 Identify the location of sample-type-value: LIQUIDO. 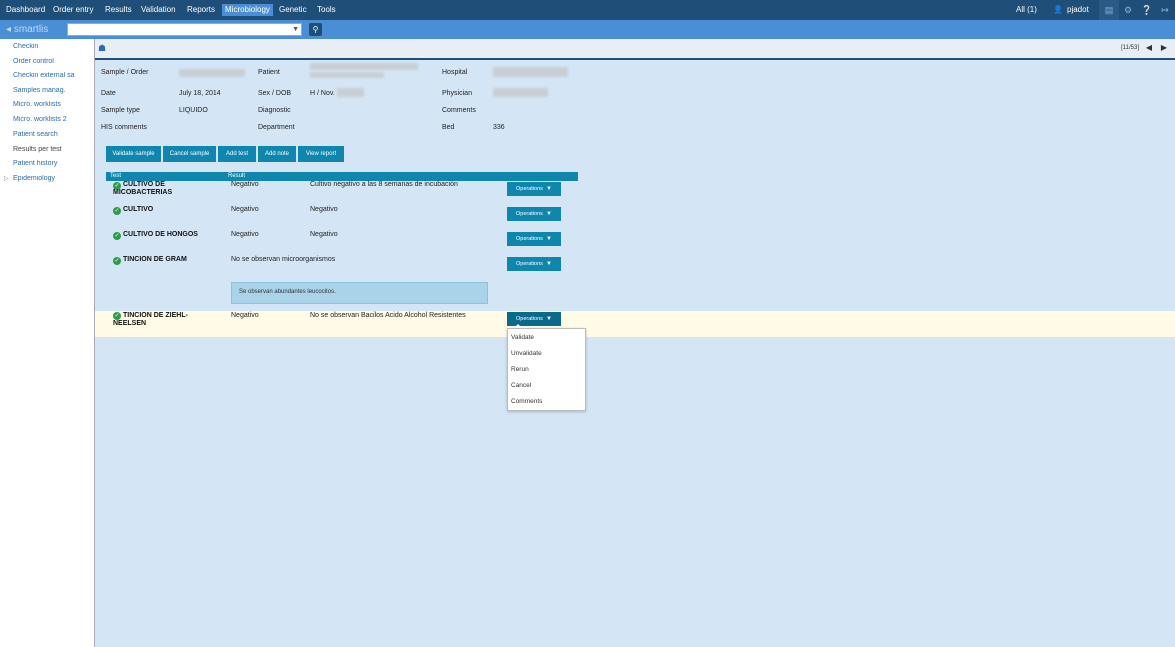
(193, 110).